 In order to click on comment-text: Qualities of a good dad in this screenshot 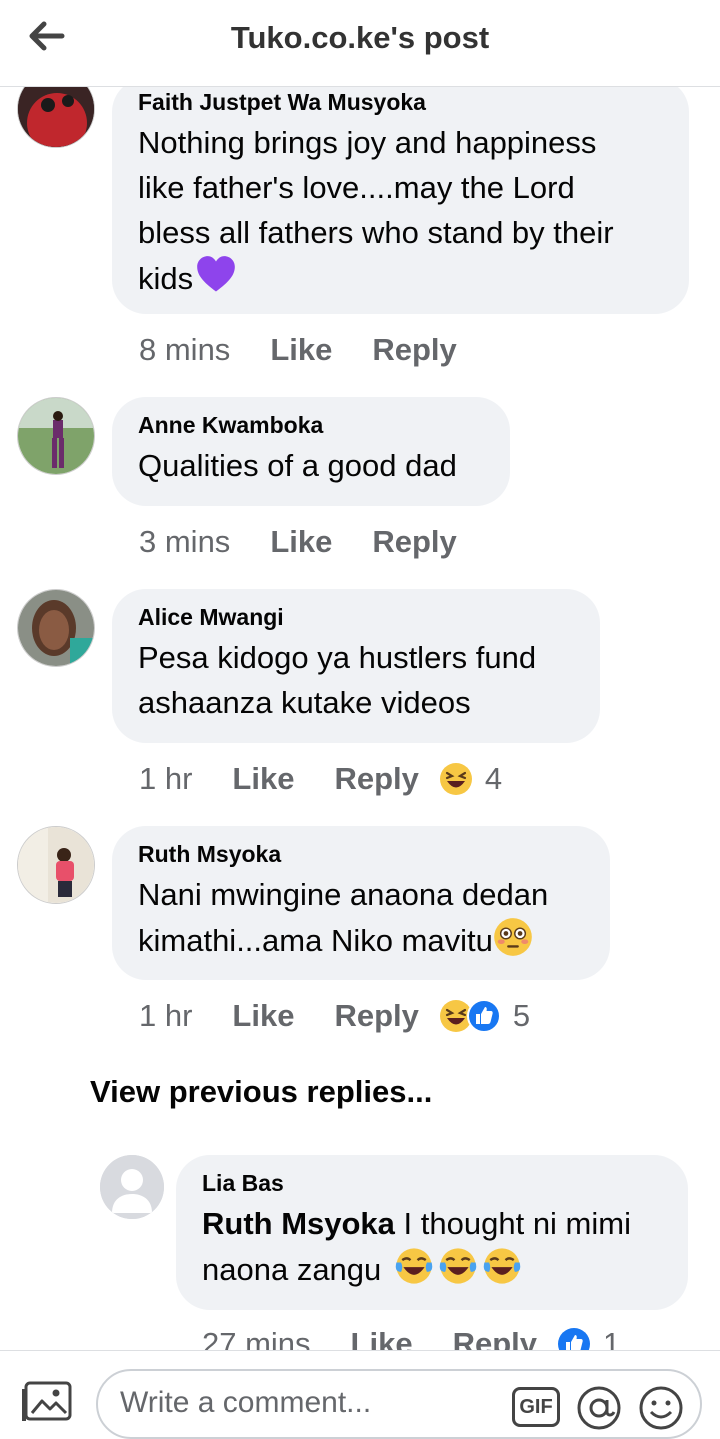, I will do `click(311, 465)`.